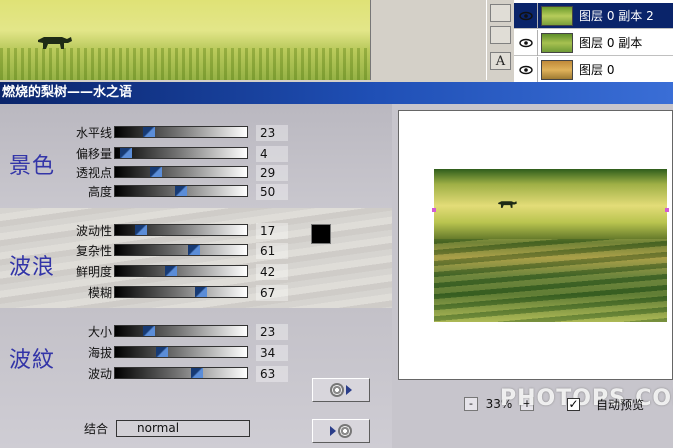 The height and width of the screenshot is (448, 673). I want to click on layer-row-0: 图层 0, so click(593, 69).